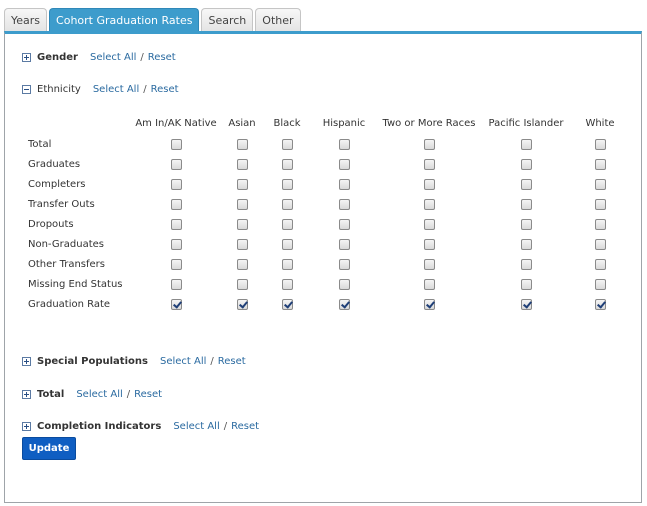 This screenshot has width=647, height=506. What do you see at coordinates (124, 20) in the screenshot?
I see `tab-cohort-graduation-rates: Cohort Graduation Rates` at bounding box center [124, 20].